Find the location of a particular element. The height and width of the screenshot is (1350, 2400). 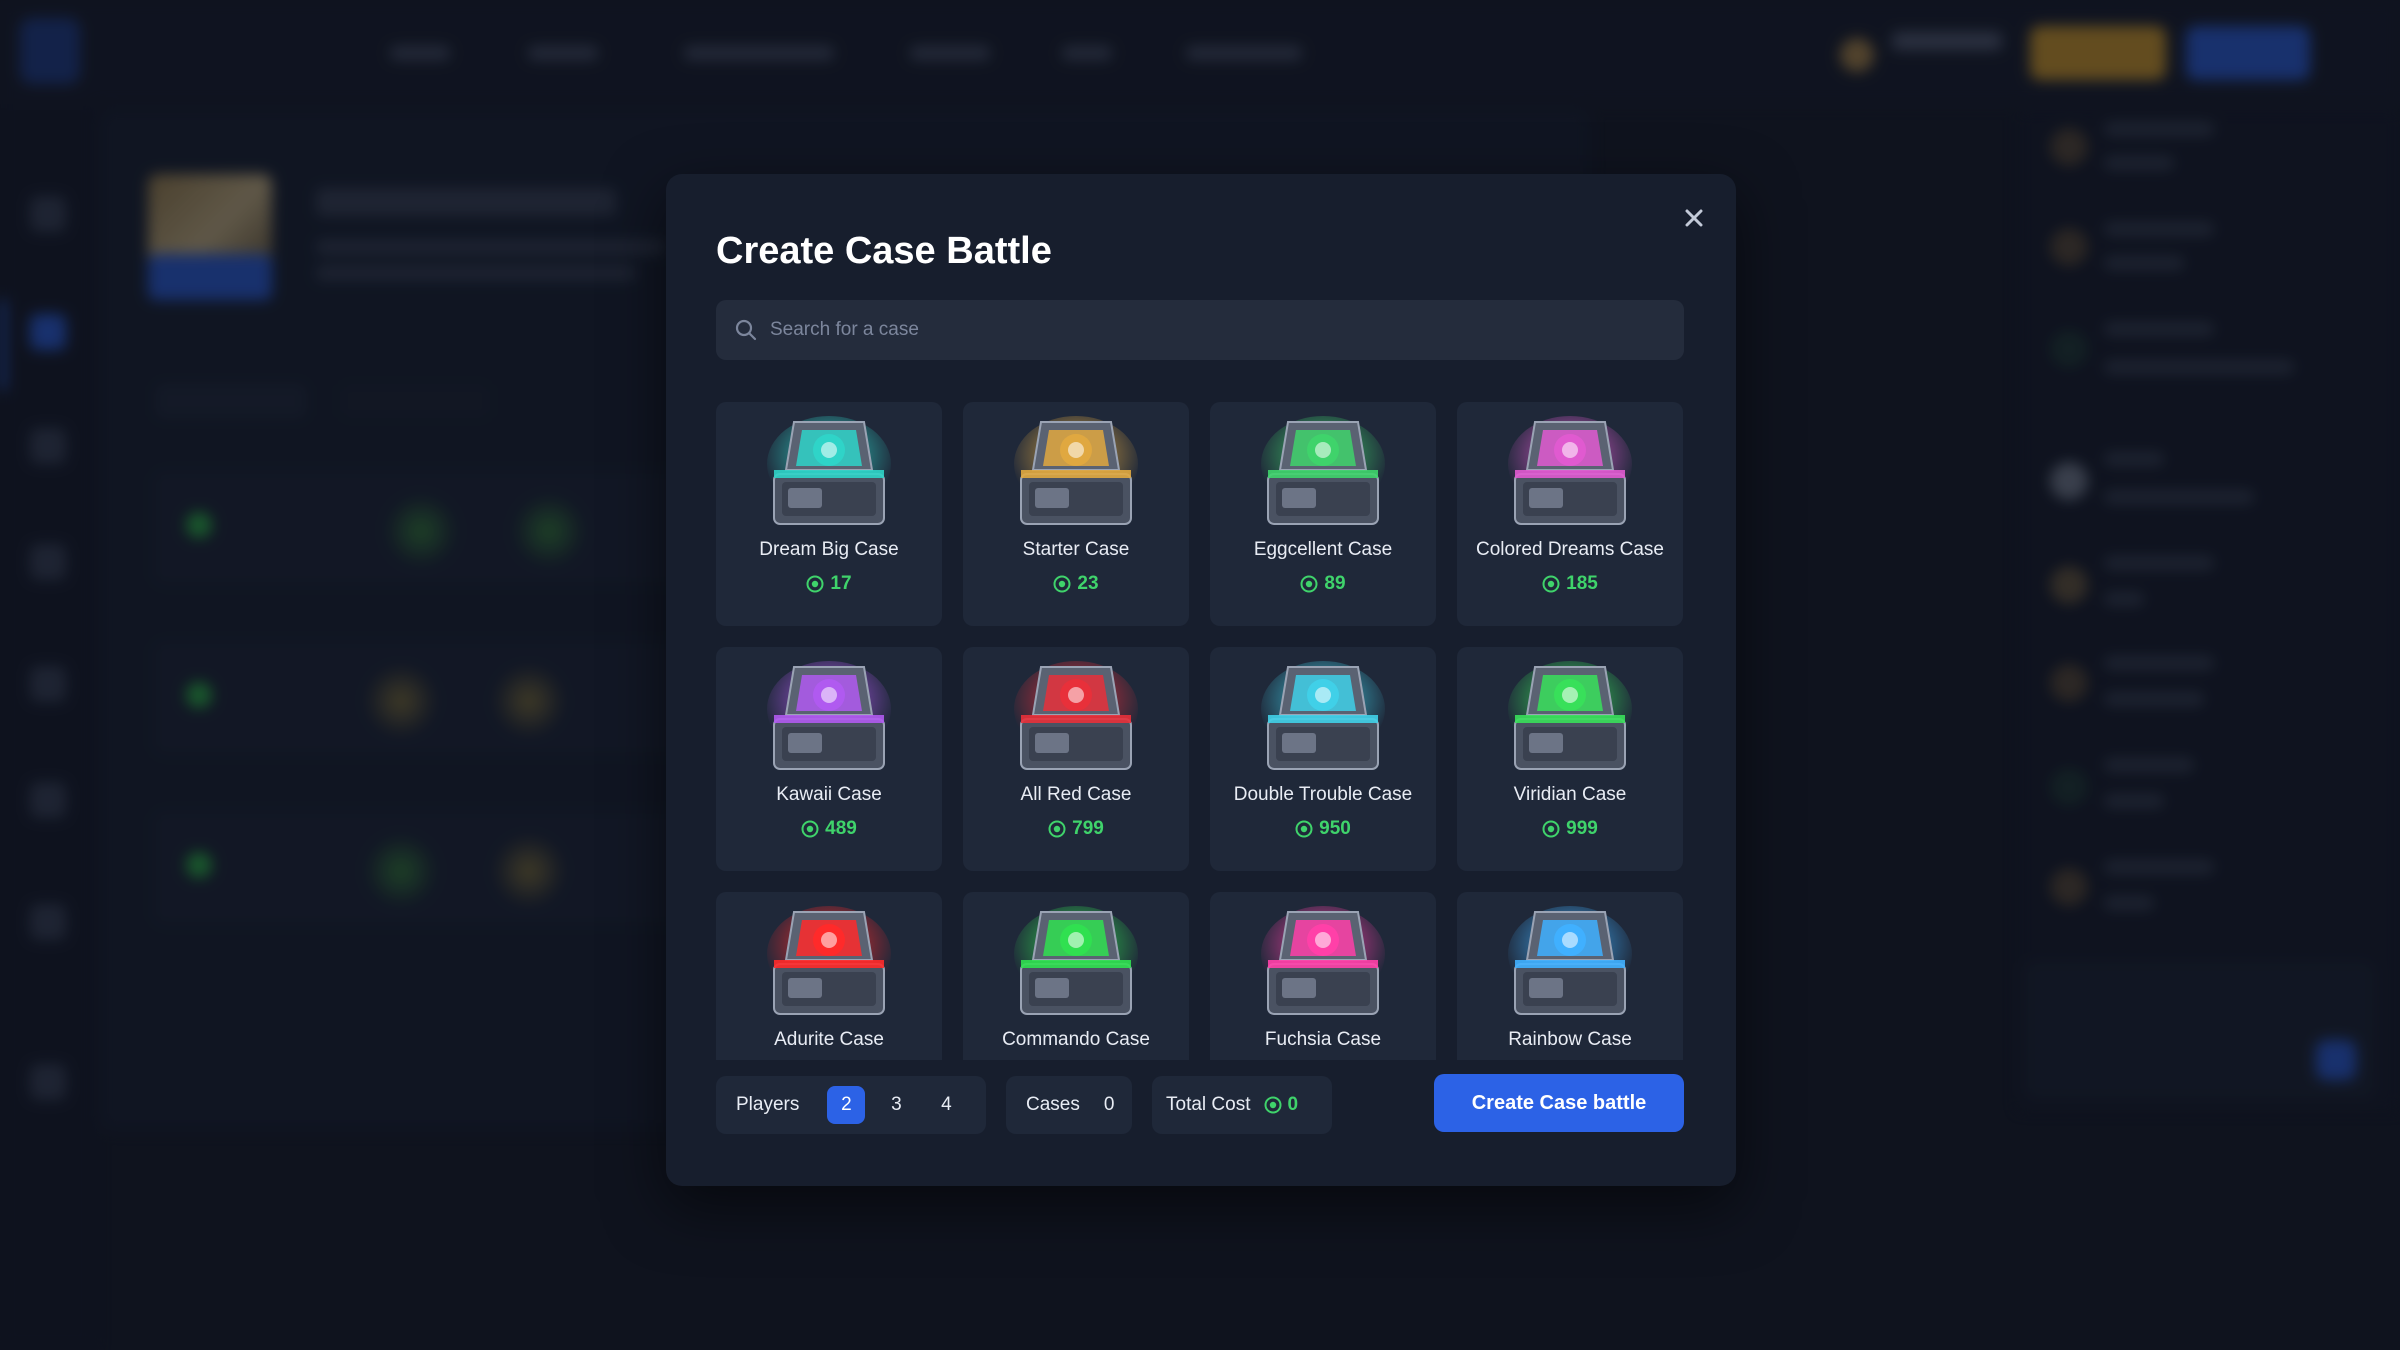

modal-title: Create Case Battle is located at coordinates (884, 251).